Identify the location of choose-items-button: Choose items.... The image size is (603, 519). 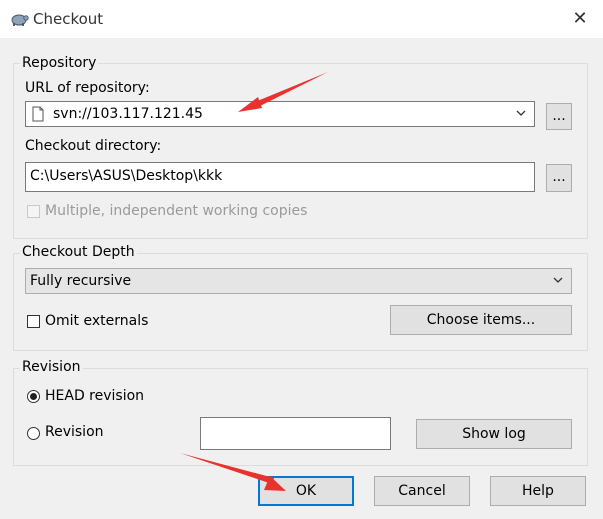
(481, 320).